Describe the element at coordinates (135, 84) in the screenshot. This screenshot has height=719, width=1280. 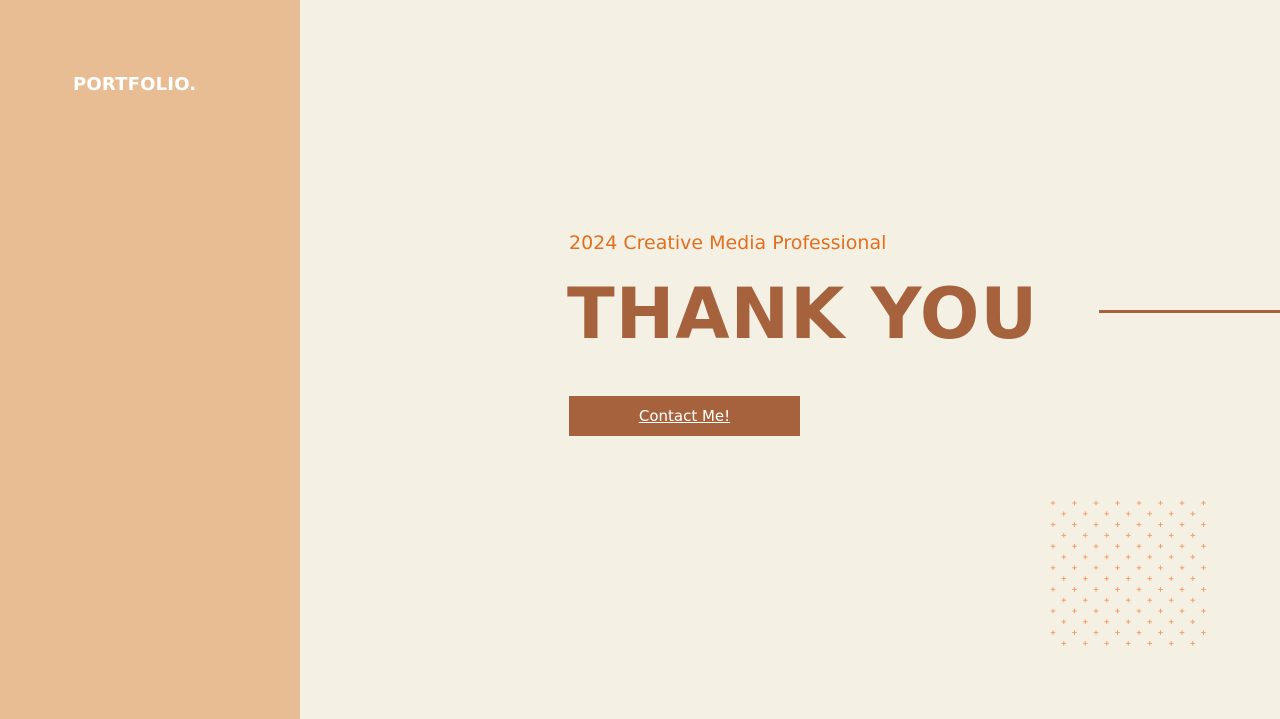
I see `brand-logo-text: PORTFOLIO.` at that location.